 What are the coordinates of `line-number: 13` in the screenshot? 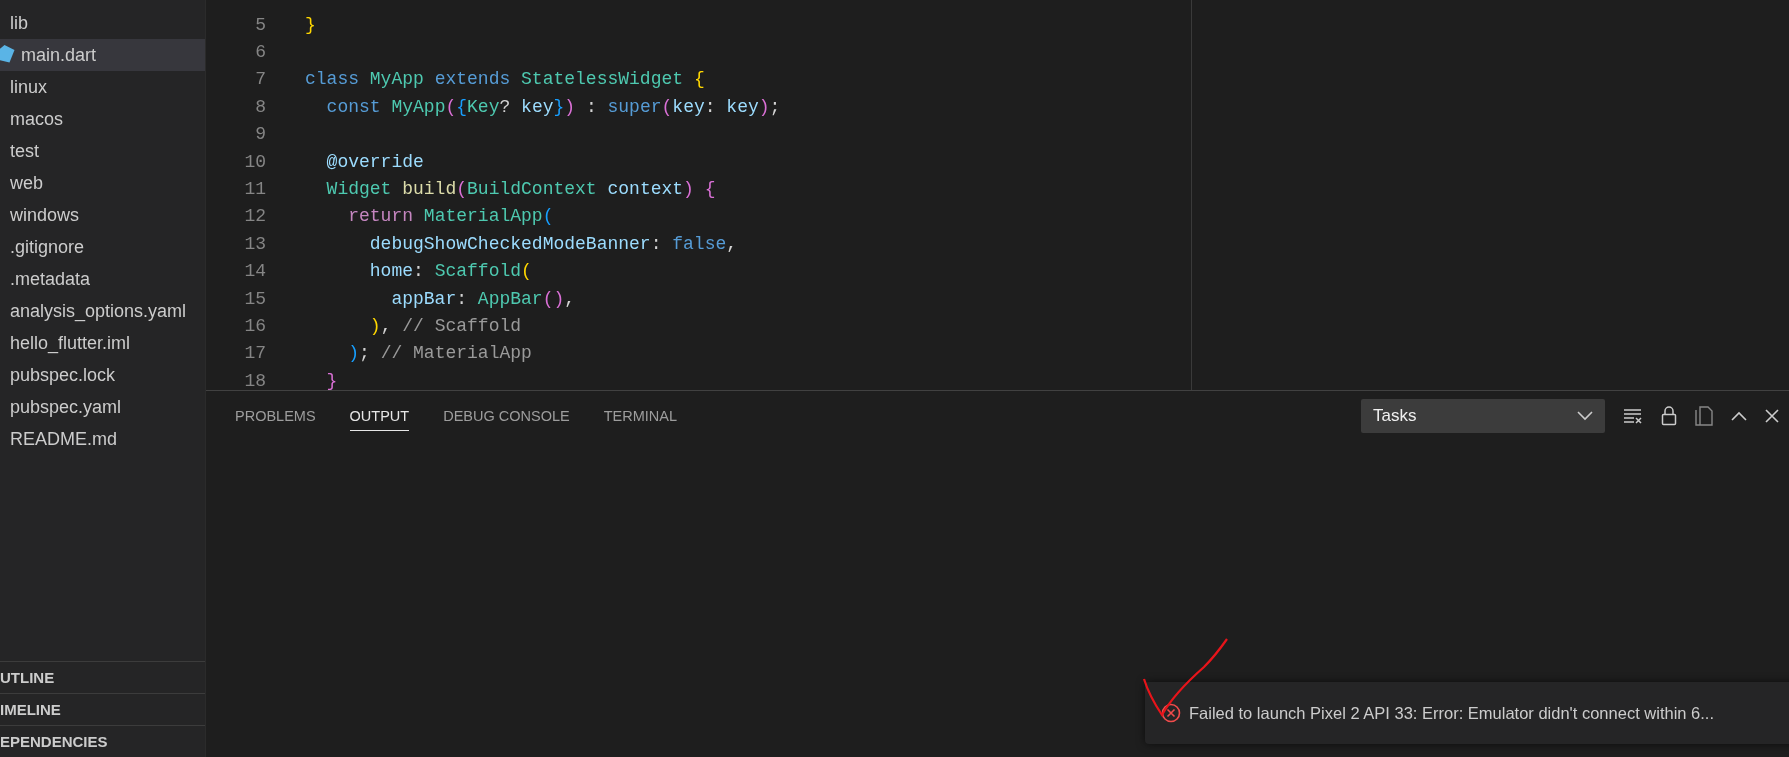 It's located at (254, 243).